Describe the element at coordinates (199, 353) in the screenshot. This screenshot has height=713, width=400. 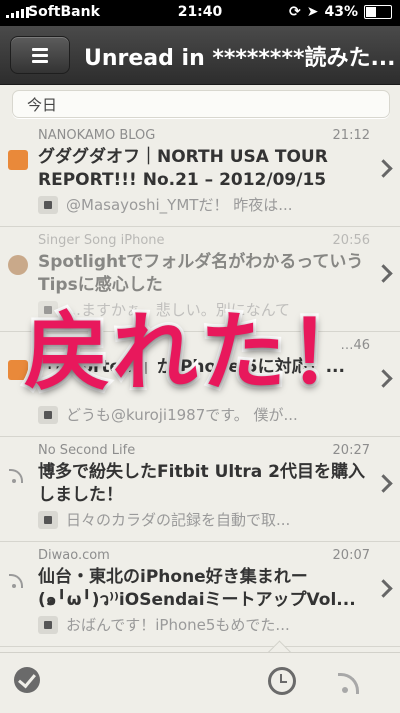
I see `overlay-caption: 戻れた！` at that location.